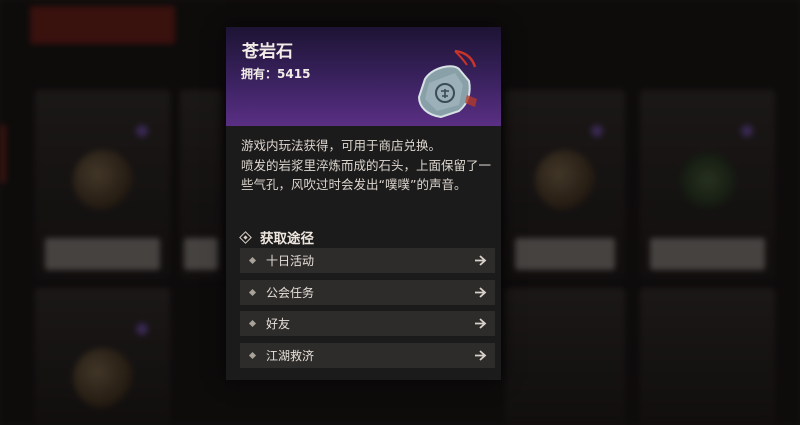 The image size is (800, 425). Describe the element at coordinates (367, 260) in the screenshot. I see `source-row-ten-day-event: 十日活动` at that location.